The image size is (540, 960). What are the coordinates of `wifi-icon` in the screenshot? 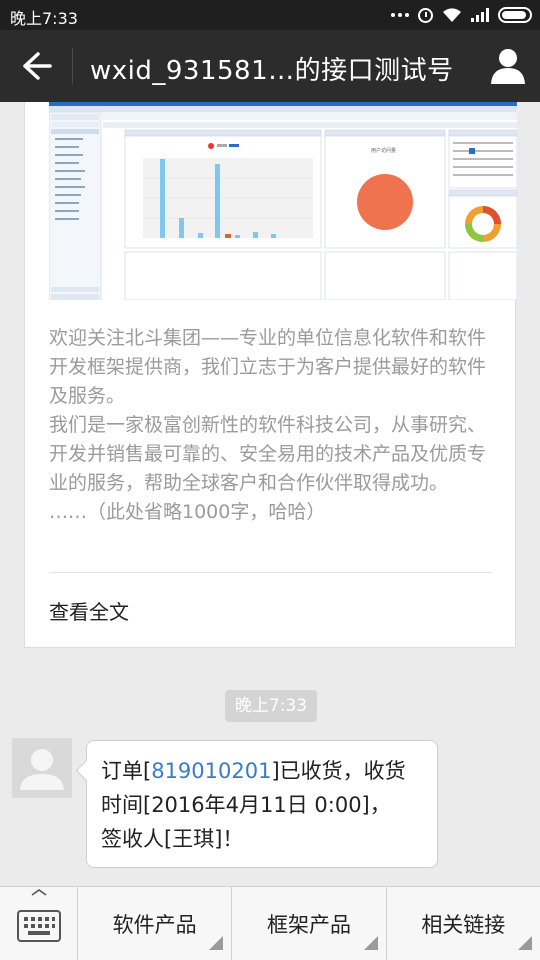 It's located at (452, 15).